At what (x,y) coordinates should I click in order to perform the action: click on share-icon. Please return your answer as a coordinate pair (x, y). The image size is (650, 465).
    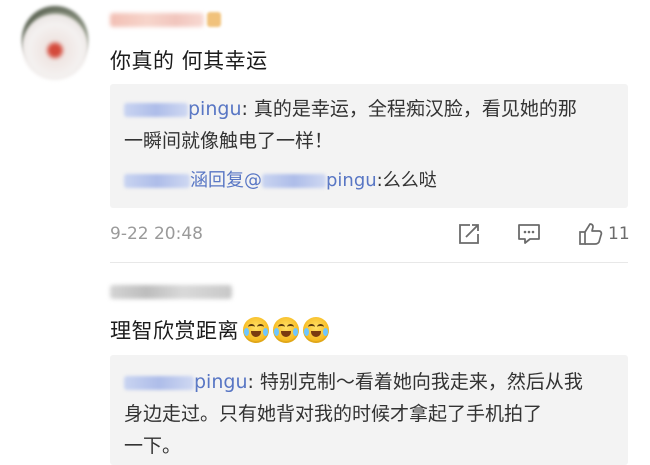
    Looking at the image, I should click on (469, 234).